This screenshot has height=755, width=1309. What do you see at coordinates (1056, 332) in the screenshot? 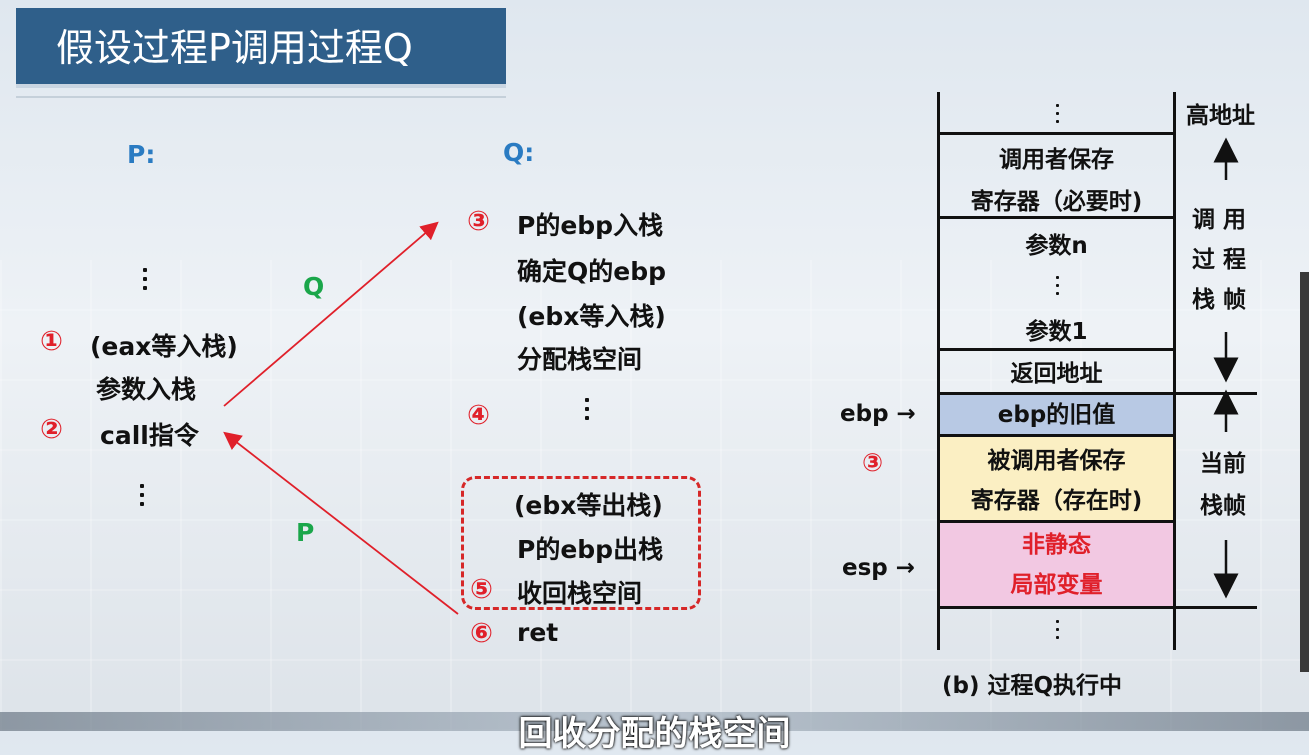
I see `param-1-cell: 参数1` at bounding box center [1056, 332].